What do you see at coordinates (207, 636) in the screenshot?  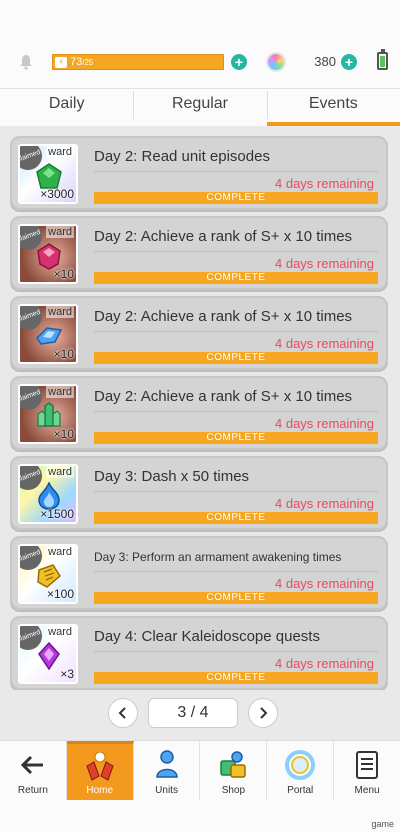 I see `mission-title: Day 4: Clear Kaleidoscope quests` at bounding box center [207, 636].